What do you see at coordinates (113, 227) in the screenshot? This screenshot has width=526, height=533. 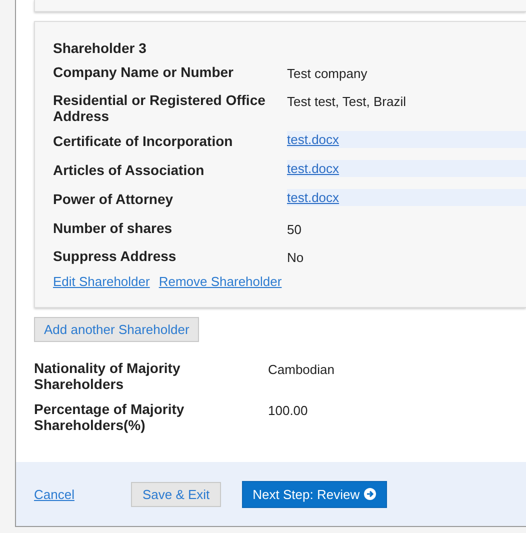 I see `field-label: Number of shares` at bounding box center [113, 227].